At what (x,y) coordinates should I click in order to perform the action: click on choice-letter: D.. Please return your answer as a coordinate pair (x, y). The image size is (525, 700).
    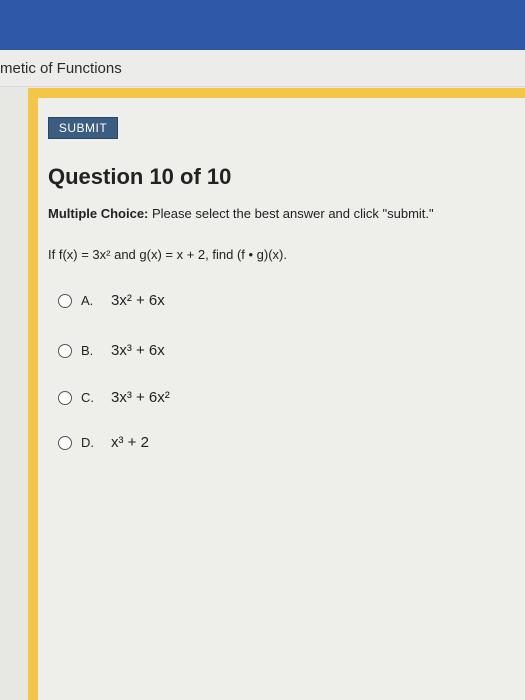
    Looking at the image, I should click on (87, 442).